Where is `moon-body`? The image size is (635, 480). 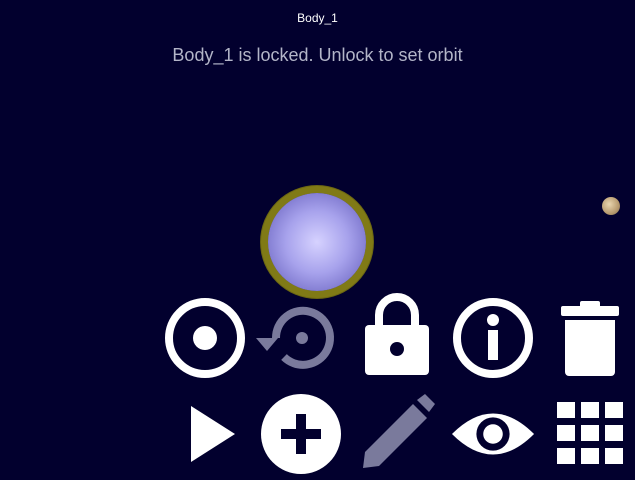 moon-body is located at coordinates (611, 206).